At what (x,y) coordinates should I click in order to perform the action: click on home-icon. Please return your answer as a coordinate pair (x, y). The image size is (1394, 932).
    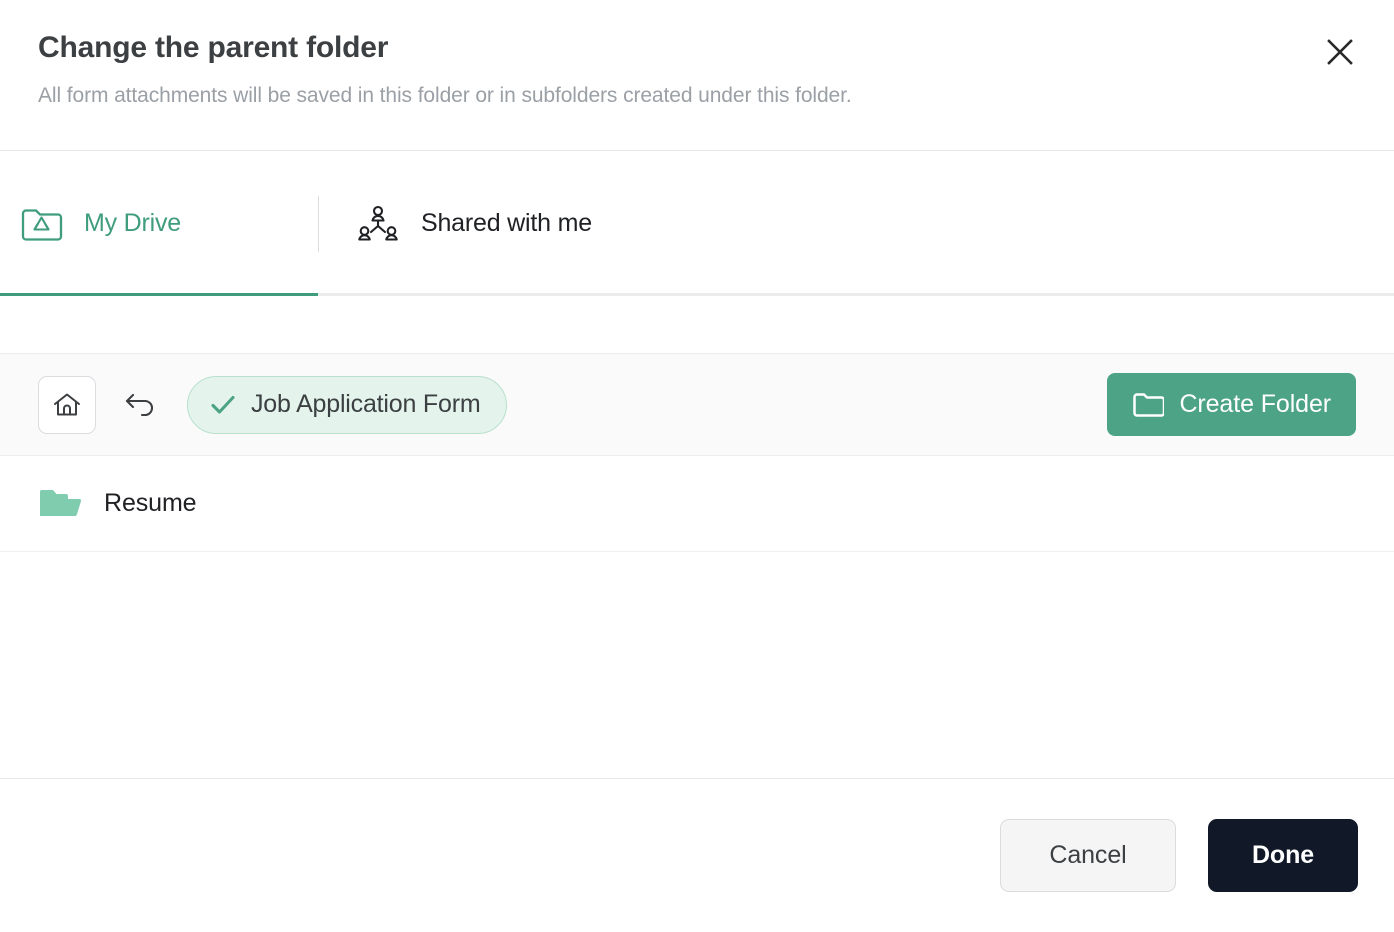
    Looking at the image, I should click on (67, 404).